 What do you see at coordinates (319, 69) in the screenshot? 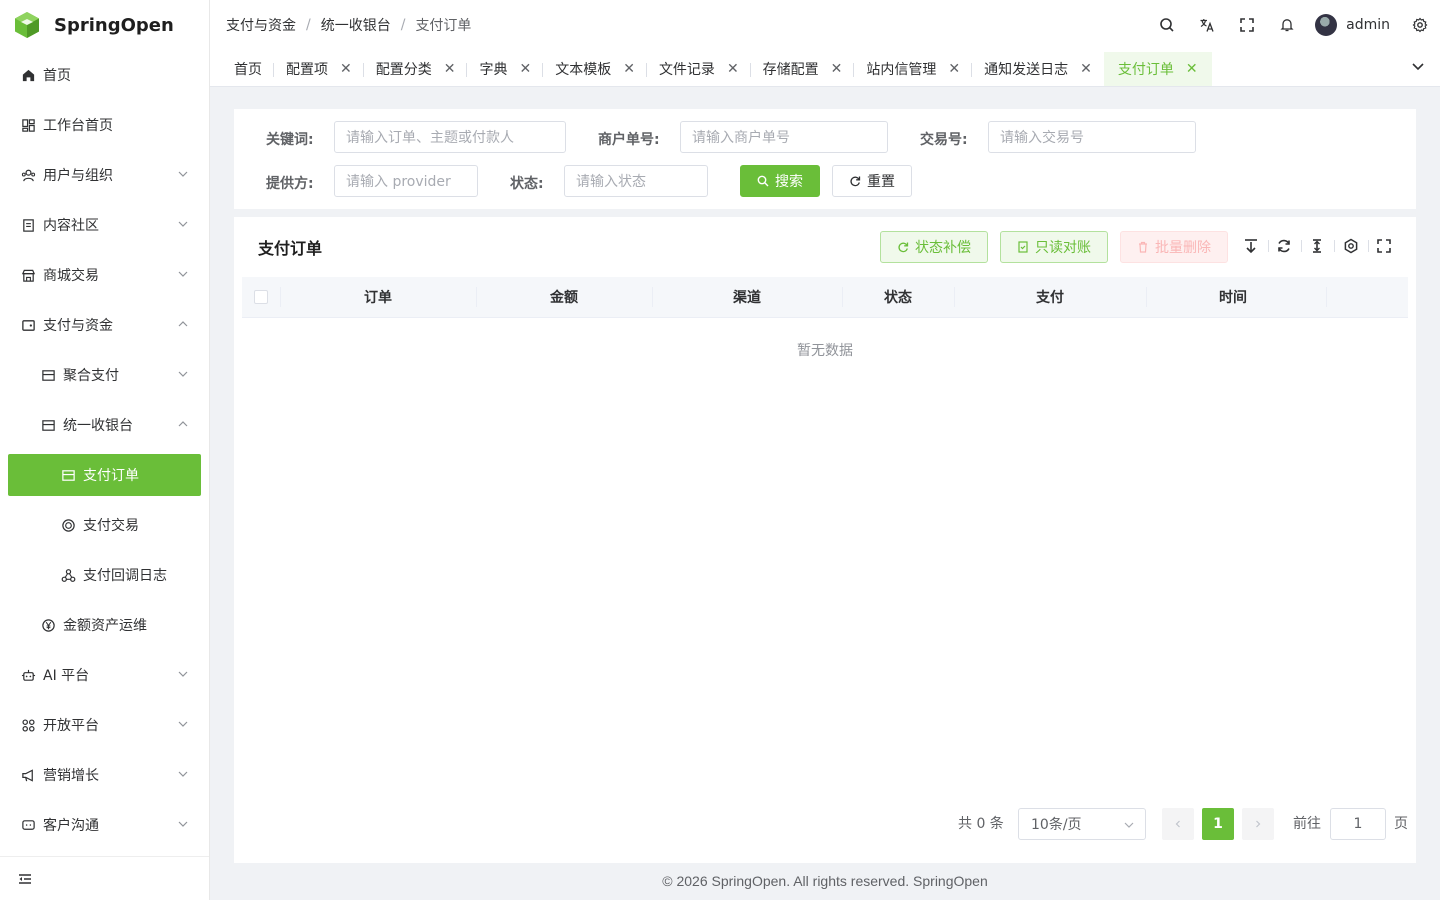
I see `tab-config-items: 配置项 ✕` at bounding box center [319, 69].